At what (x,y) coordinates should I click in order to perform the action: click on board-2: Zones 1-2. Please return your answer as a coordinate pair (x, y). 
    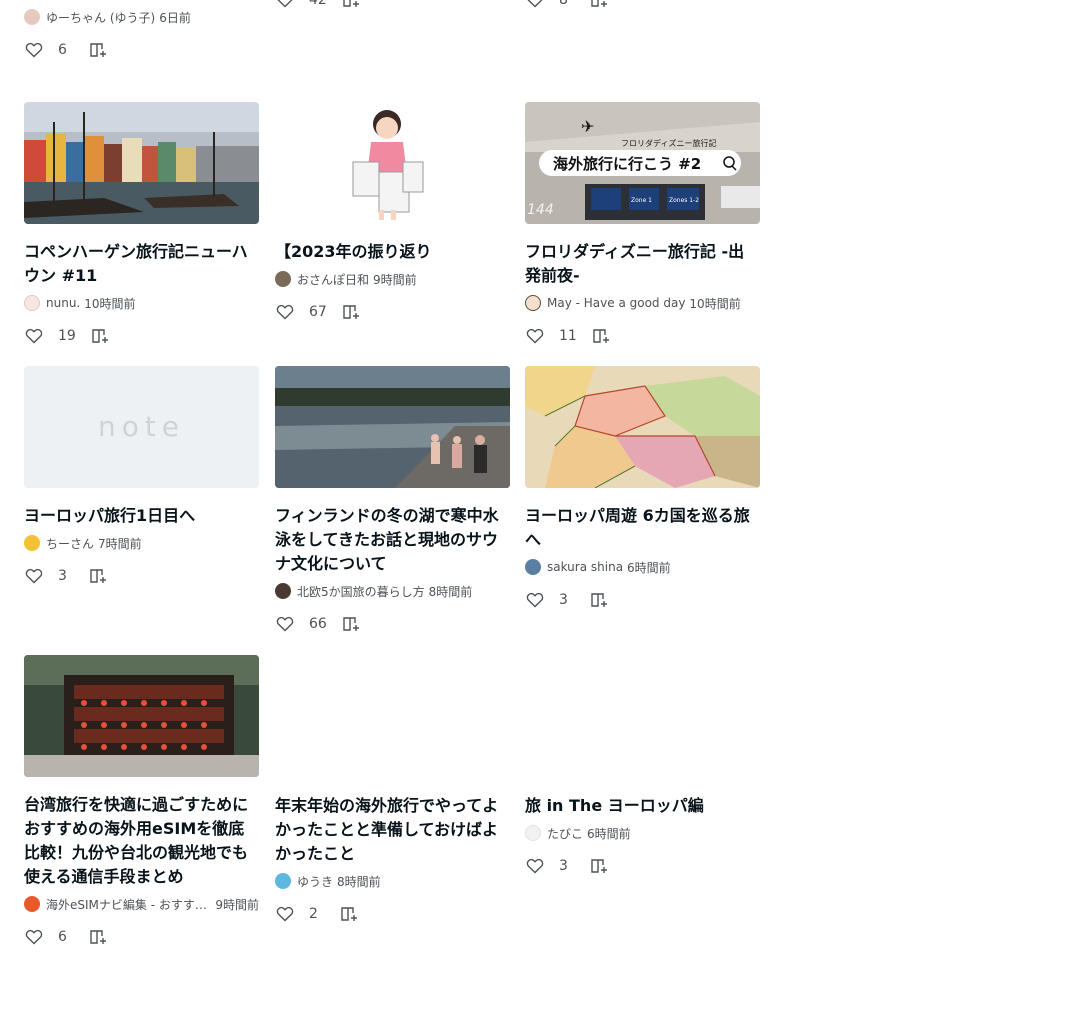
    Looking at the image, I should click on (684, 200).